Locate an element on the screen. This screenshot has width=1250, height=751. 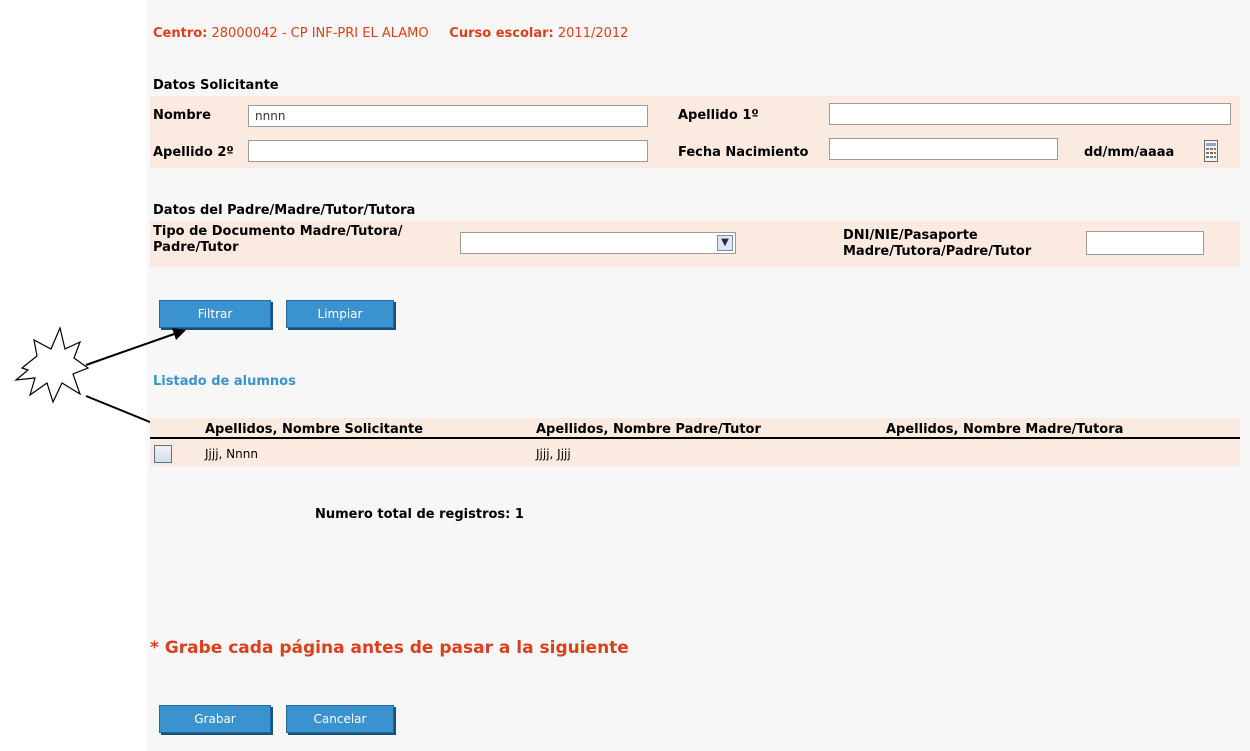
col-header-madre: Apellidos, Nombre Madre/Tutora is located at coordinates (1005, 429).